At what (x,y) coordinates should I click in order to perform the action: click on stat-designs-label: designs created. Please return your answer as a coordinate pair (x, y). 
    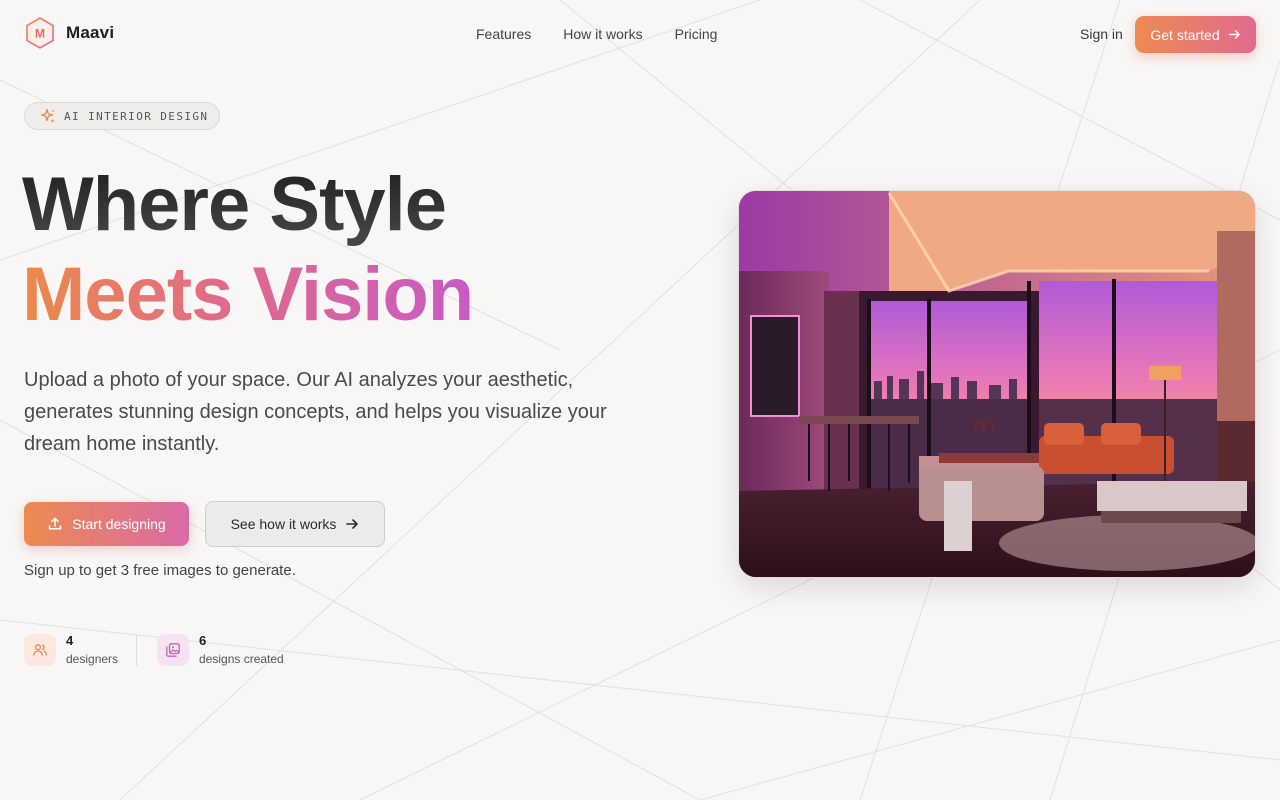
    Looking at the image, I should click on (241, 659).